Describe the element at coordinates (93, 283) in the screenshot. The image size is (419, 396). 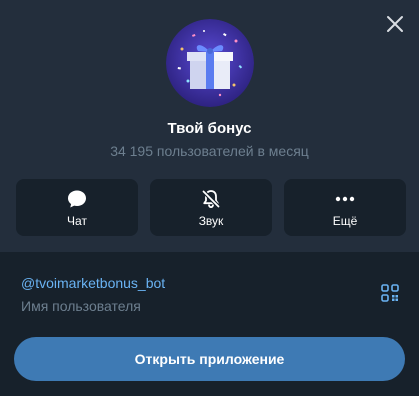
I see `bot-username-link: @tvoimarketbonus_bot` at that location.